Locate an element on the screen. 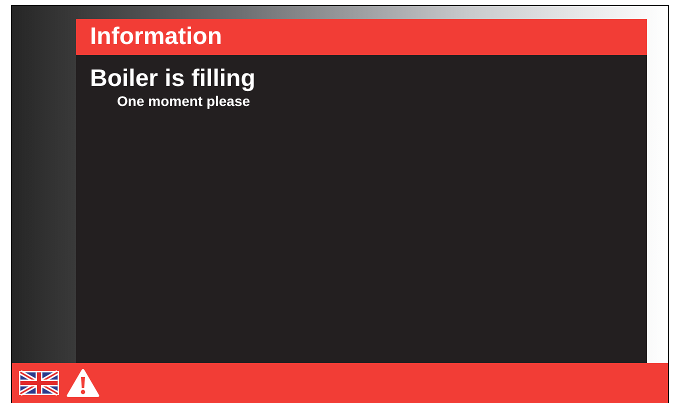  flag-icon is located at coordinates (39, 383).